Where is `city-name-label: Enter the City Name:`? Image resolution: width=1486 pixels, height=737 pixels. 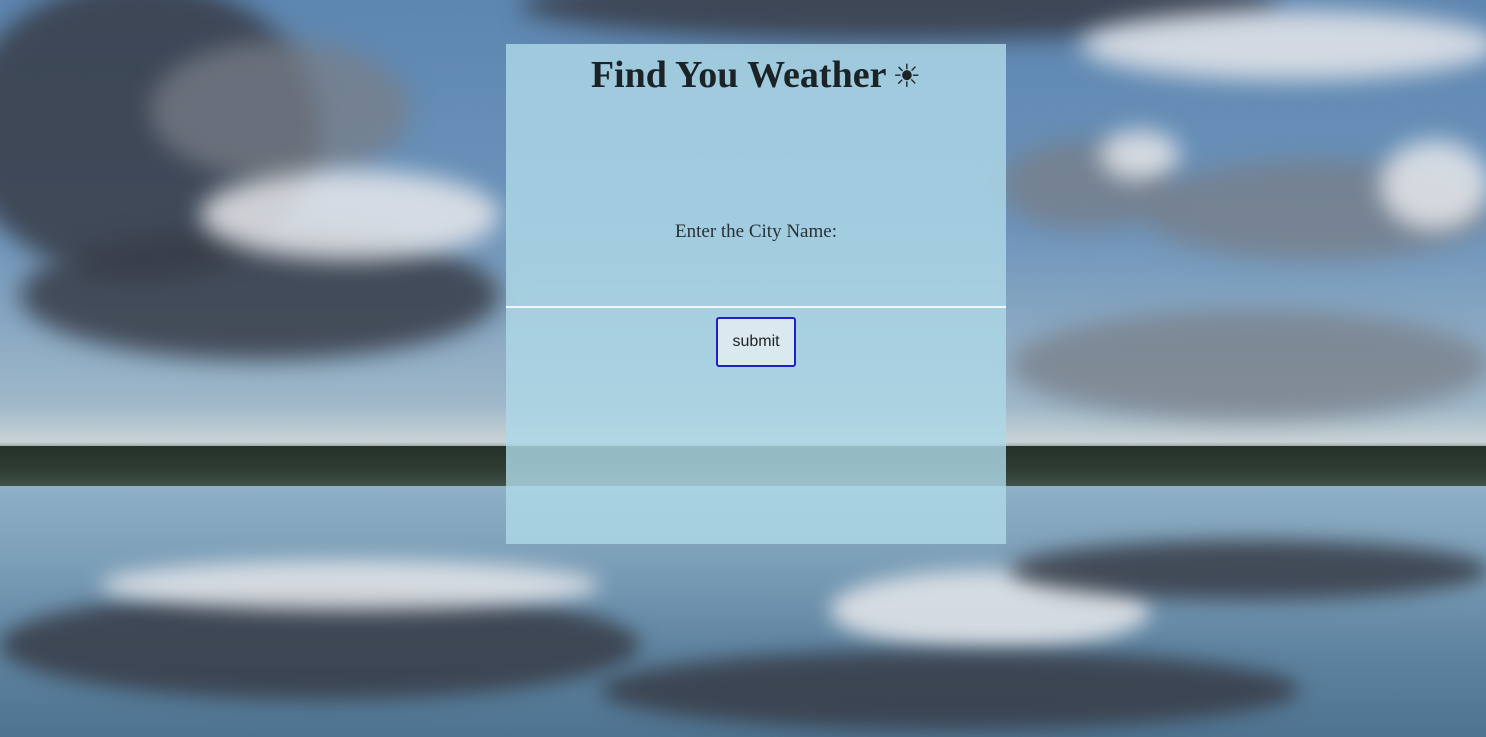 city-name-label: Enter the City Name: is located at coordinates (756, 231).